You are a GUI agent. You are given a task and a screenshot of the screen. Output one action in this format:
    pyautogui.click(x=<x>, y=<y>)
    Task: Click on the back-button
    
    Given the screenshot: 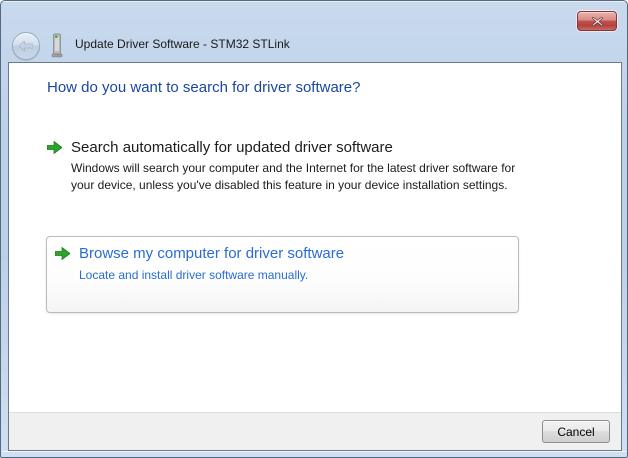 What is the action you would take?
    pyautogui.click(x=26, y=46)
    